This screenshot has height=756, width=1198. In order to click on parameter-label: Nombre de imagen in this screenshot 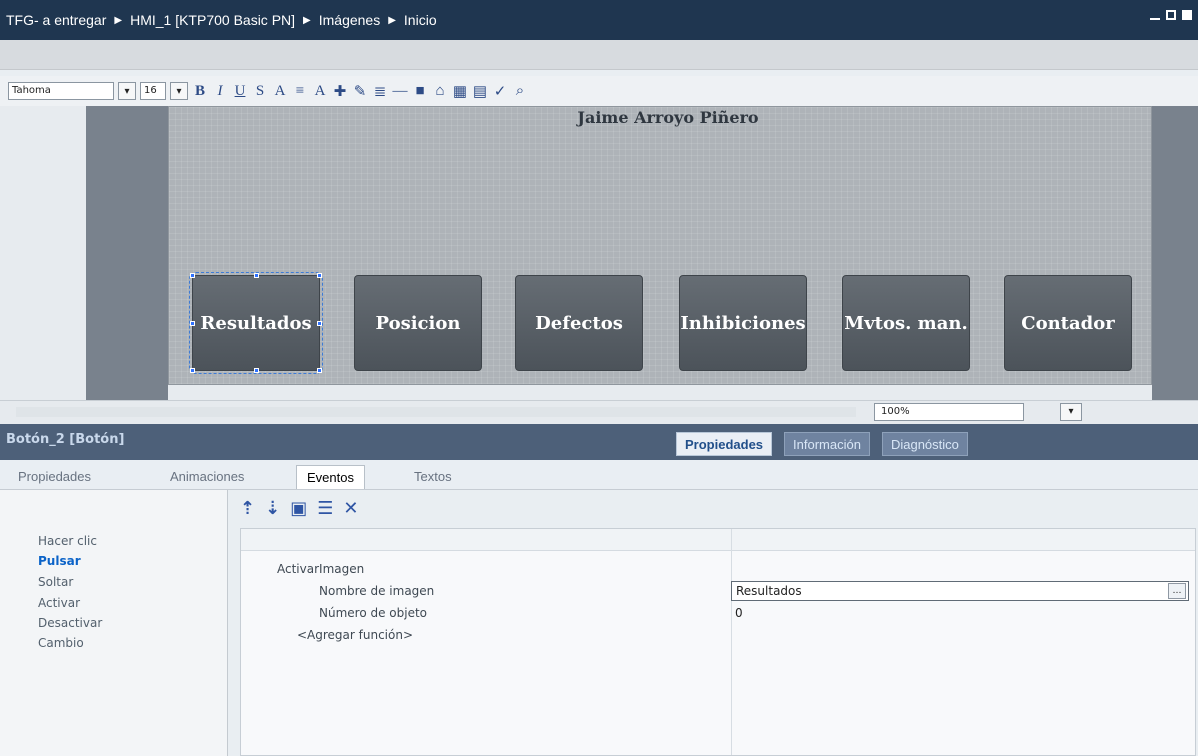, I will do `click(377, 591)`.